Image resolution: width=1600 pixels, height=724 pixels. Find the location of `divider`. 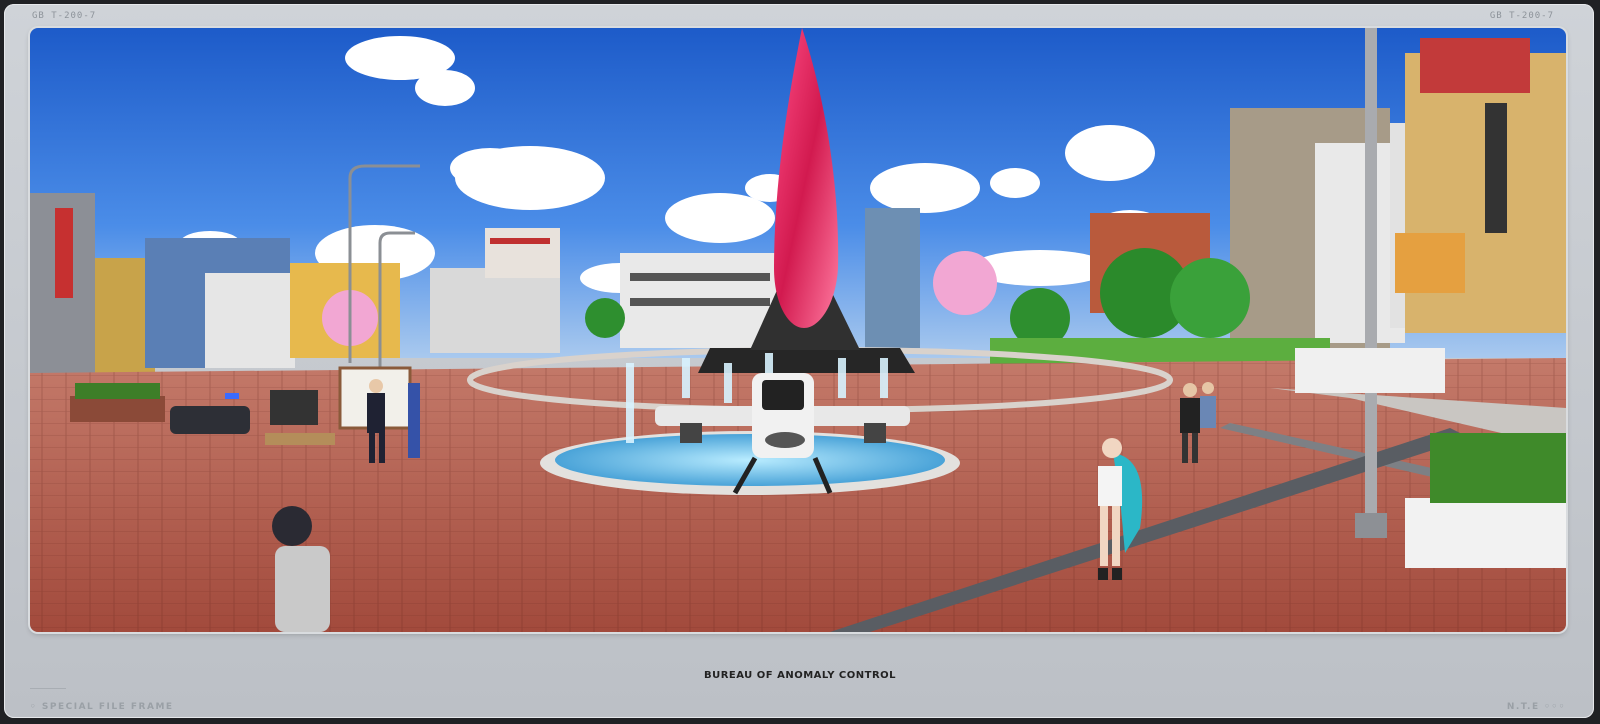

divider is located at coordinates (48, 688).